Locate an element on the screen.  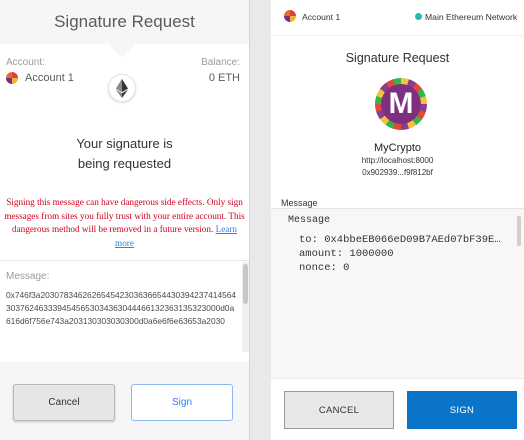
message-section-label: Message is located at coordinates (299, 203).